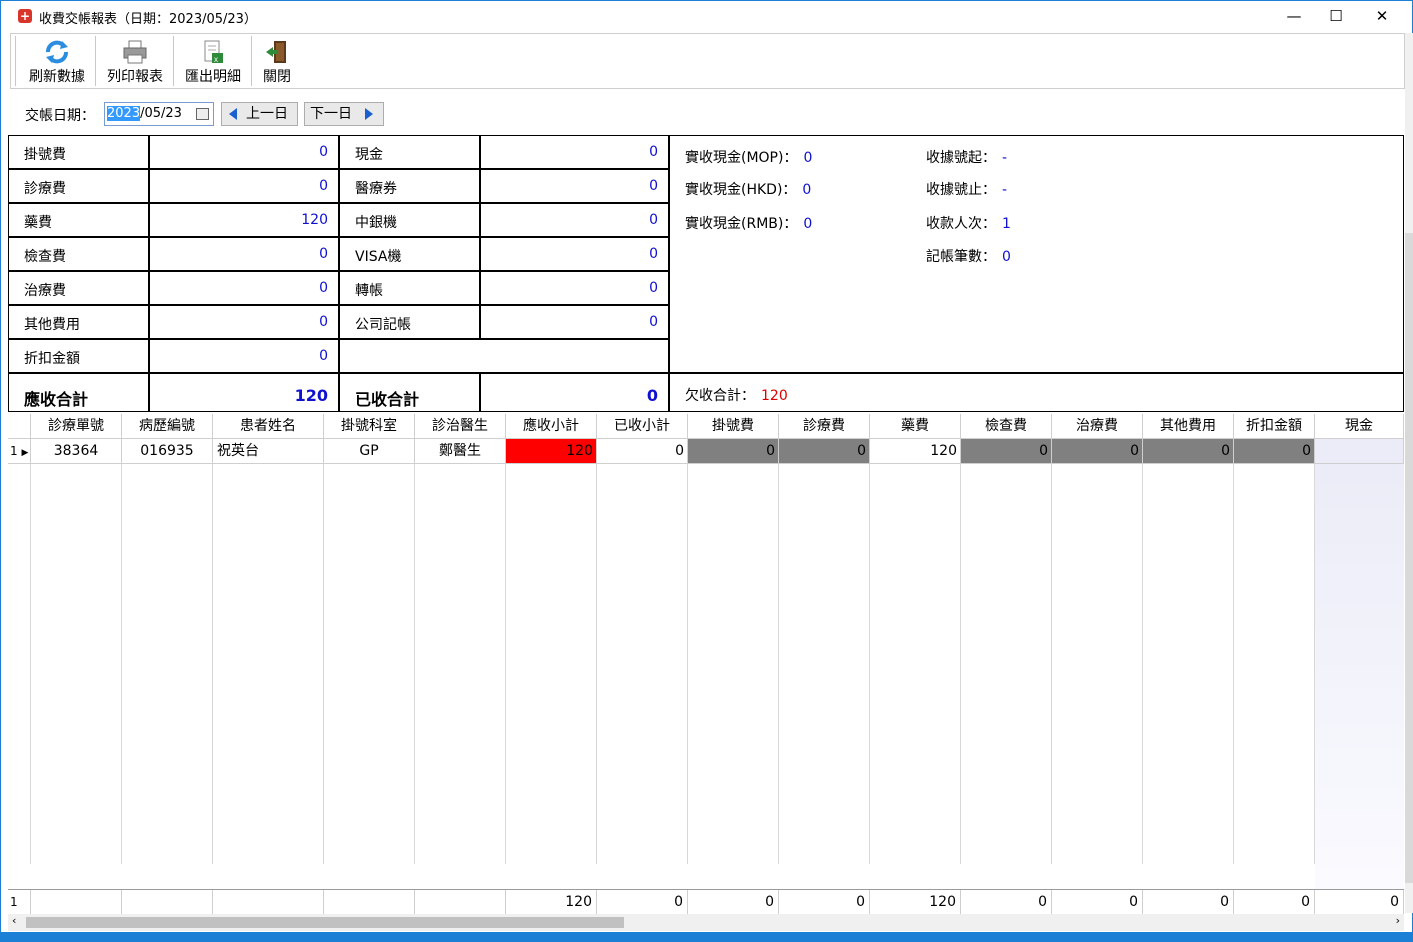  I want to click on col-header: 診療單號, so click(76, 426).